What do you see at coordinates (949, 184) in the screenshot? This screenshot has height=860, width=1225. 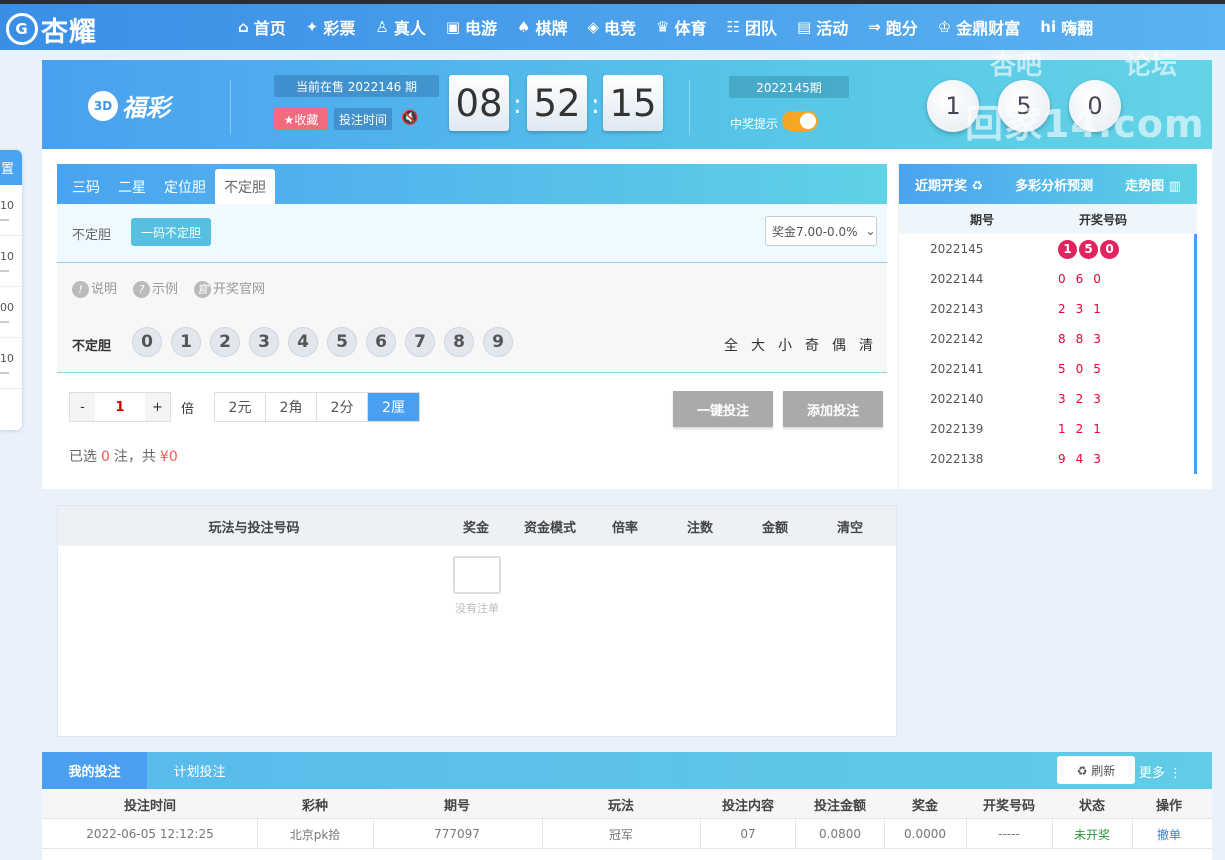 I see `tab-recent-draws: 近期开奖 ♻` at bounding box center [949, 184].